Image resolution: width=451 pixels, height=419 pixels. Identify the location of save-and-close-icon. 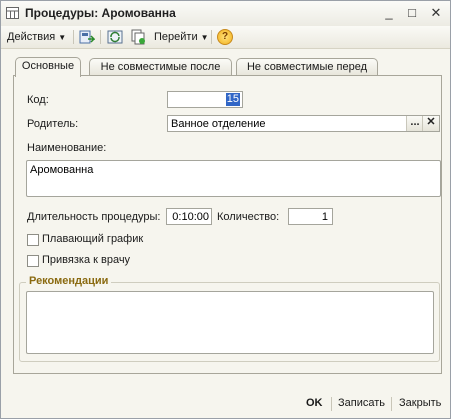
(87, 37).